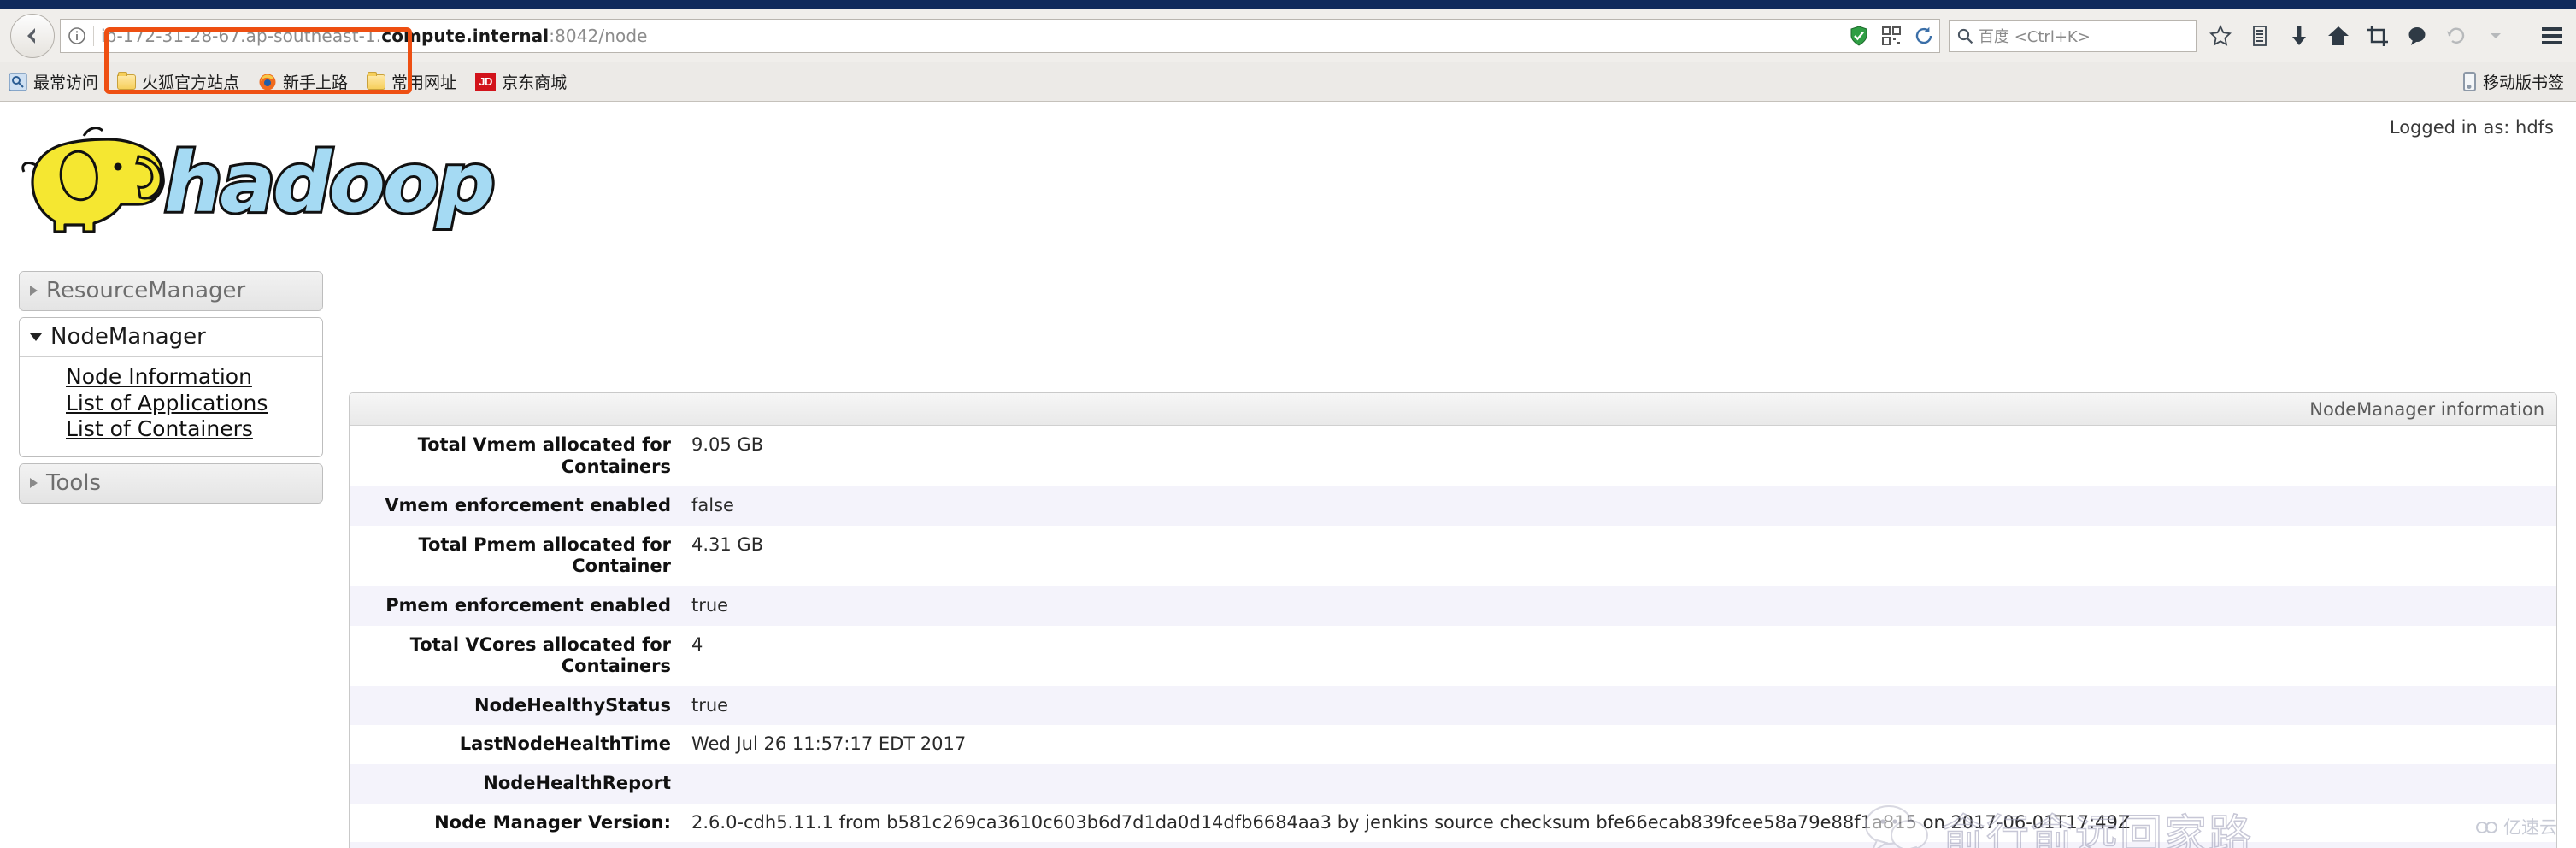  I want to click on sidebar-link-list-of-containers: List of Containers, so click(159, 429).